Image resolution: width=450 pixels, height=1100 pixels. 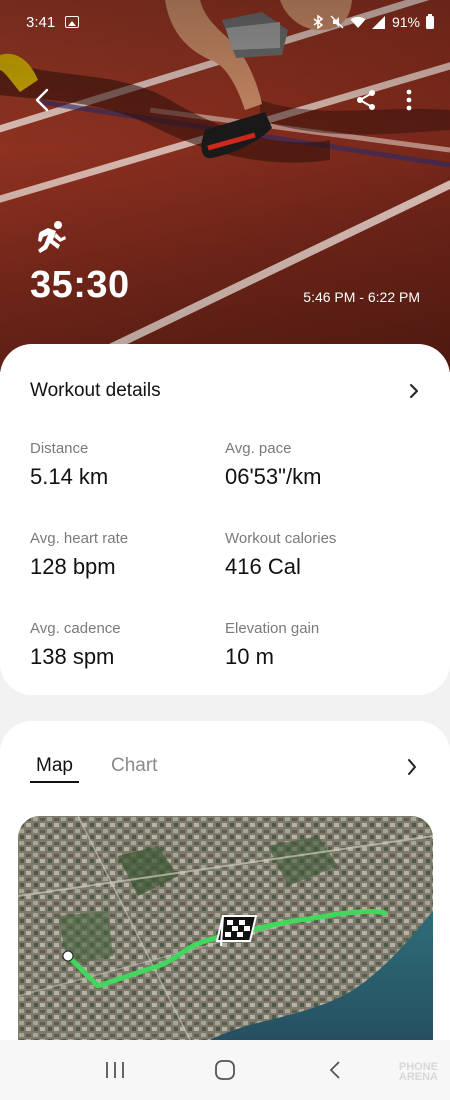 What do you see at coordinates (273, 476) in the screenshot?
I see `stat-value: 06'53"/km` at bounding box center [273, 476].